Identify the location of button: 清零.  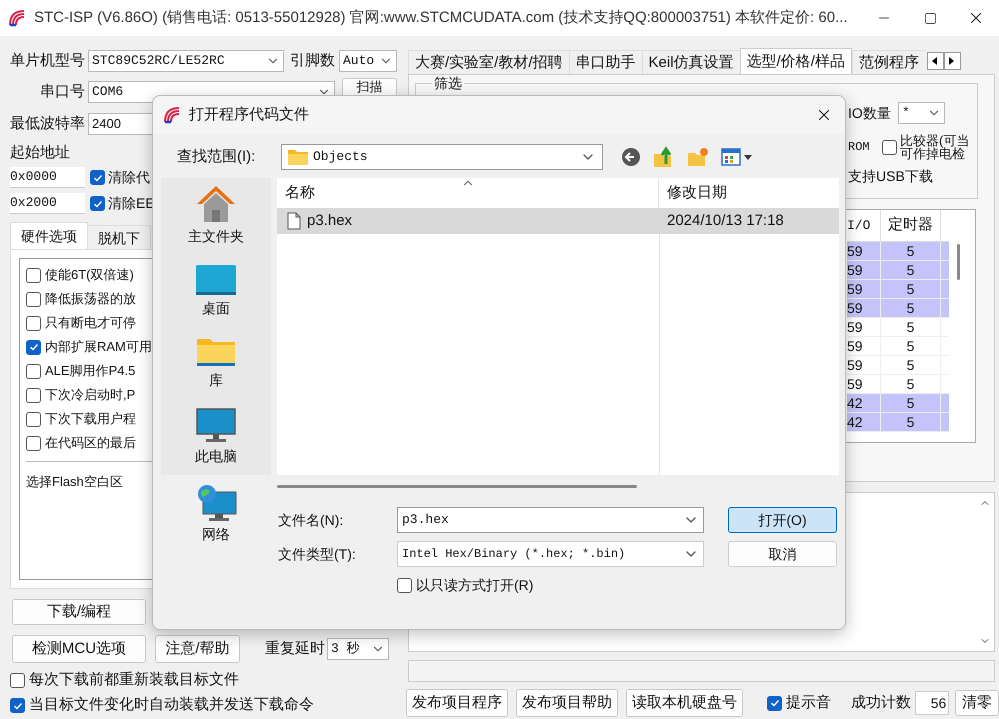
(977, 703).